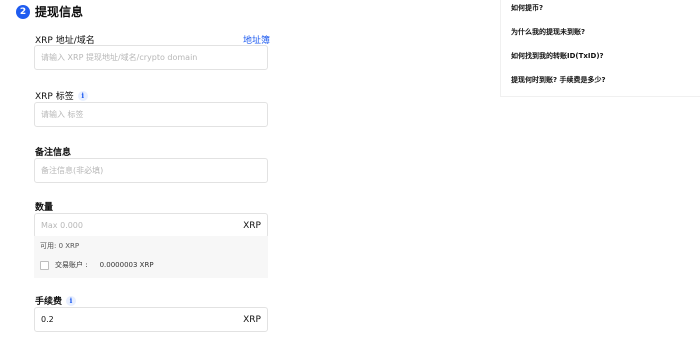 The image size is (700, 347). I want to click on section-header: 2 提现信息, so click(49, 11).